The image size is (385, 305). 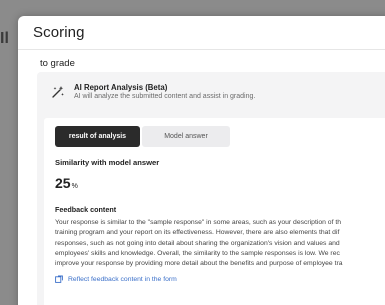 I want to click on reflect-icon, so click(x=59, y=279).